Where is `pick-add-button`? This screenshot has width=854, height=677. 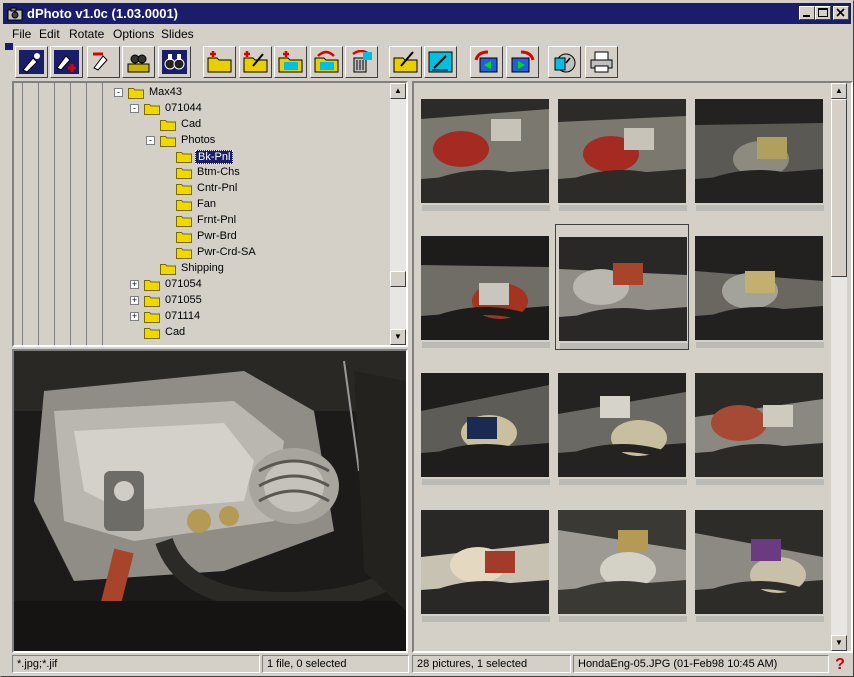 pick-add-button is located at coordinates (66, 62).